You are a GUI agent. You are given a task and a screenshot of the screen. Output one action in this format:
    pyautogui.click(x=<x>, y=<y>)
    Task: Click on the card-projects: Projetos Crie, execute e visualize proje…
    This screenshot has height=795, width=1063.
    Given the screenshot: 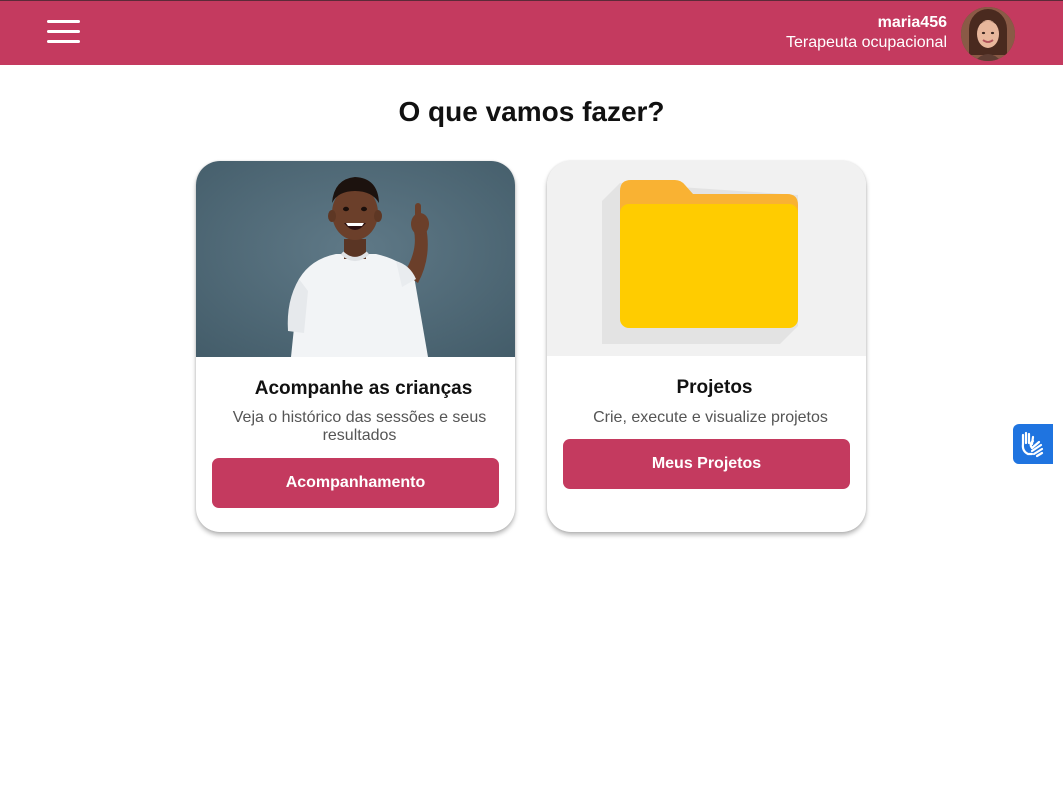 What is the action you would take?
    pyautogui.click(x=706, y=346)
    